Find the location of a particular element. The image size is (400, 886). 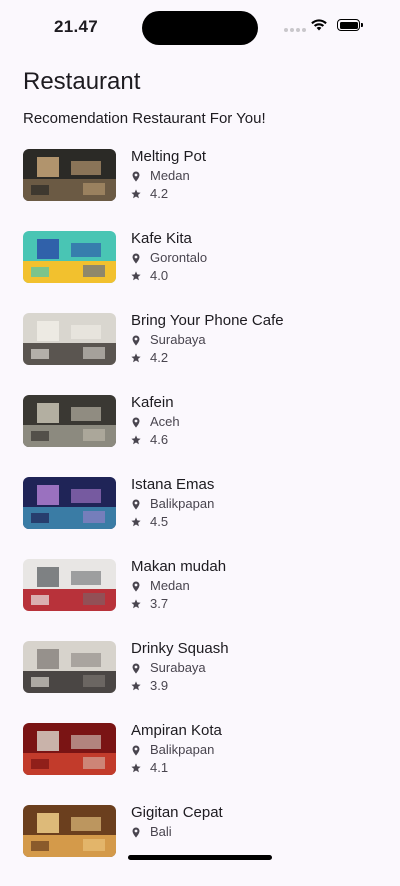

restaurant-list-item: Kafe Kita Gorontalo 4.0 is located at coordinates (203, 271).